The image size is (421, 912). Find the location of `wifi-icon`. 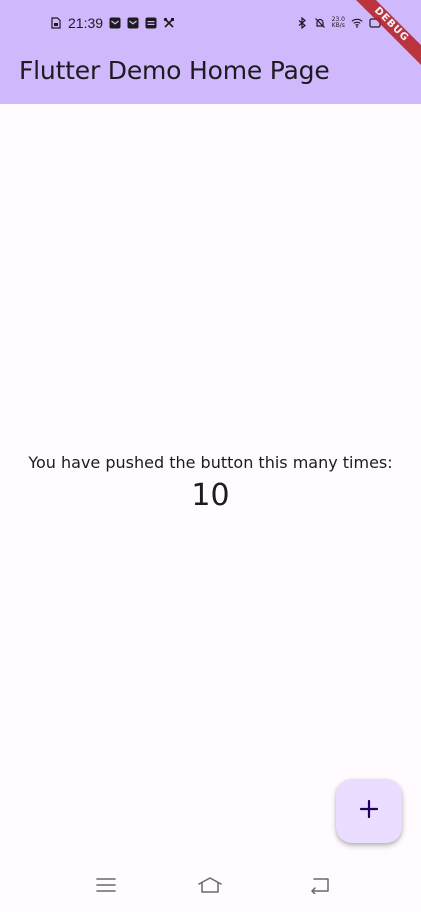

wifi-icon is located at coordinates (357, 23).